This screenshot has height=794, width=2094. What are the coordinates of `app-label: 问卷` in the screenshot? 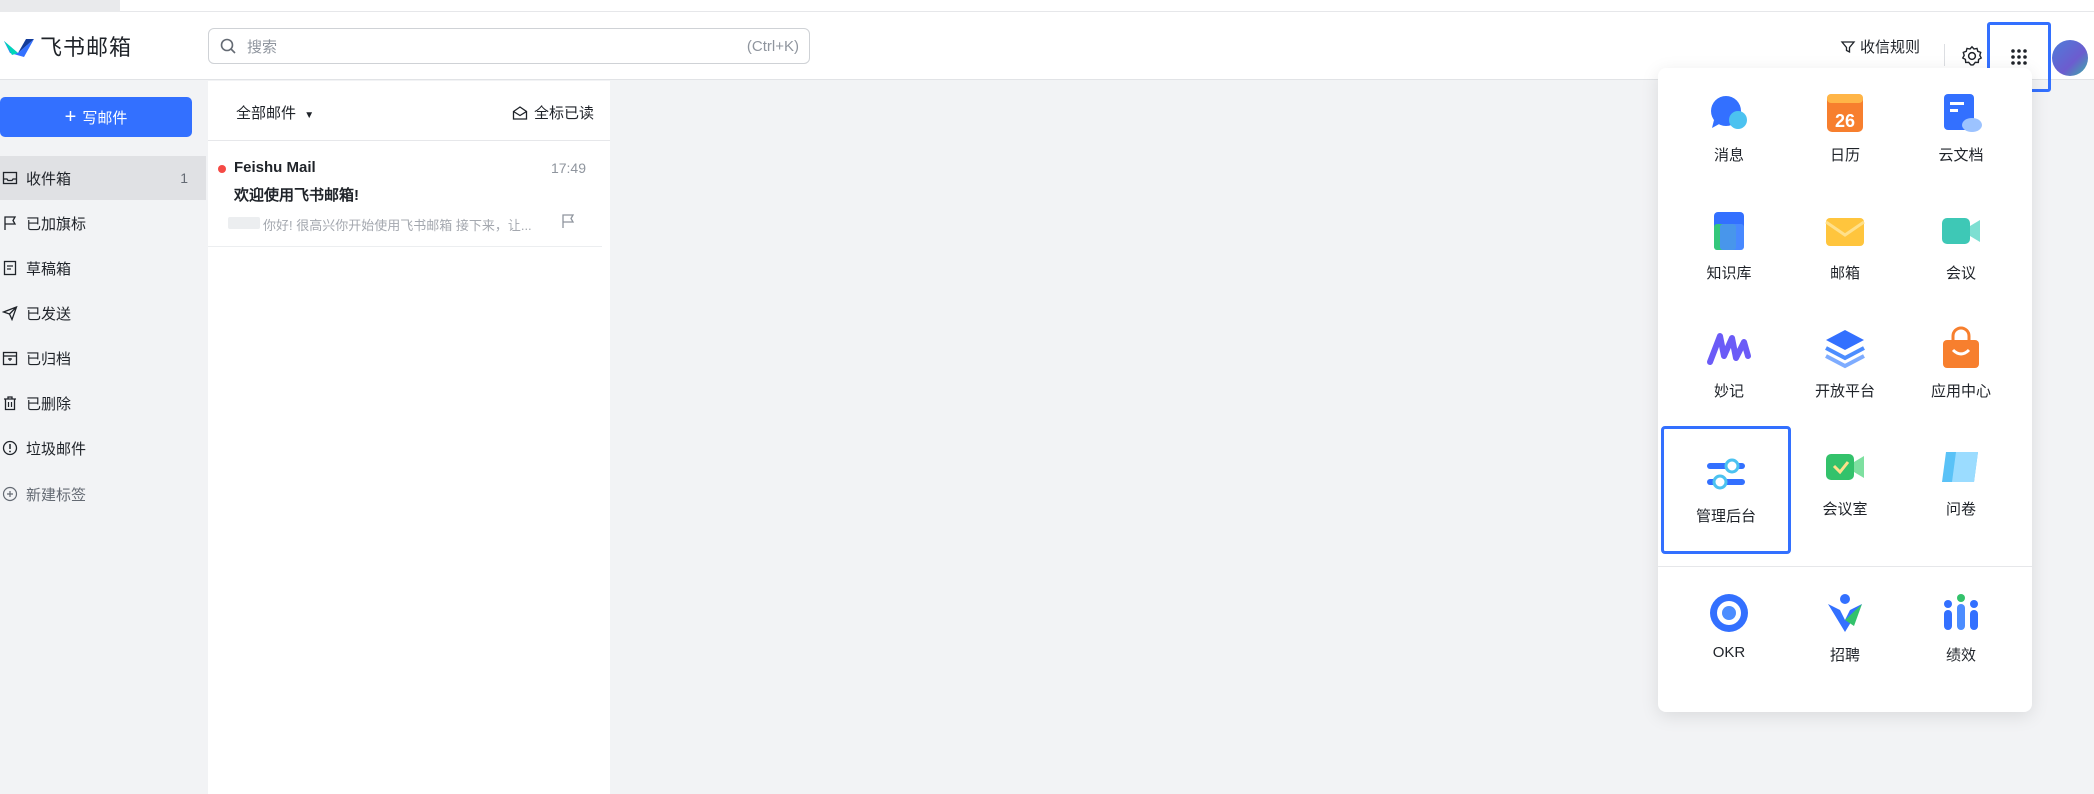 It's located at (1960, 509).